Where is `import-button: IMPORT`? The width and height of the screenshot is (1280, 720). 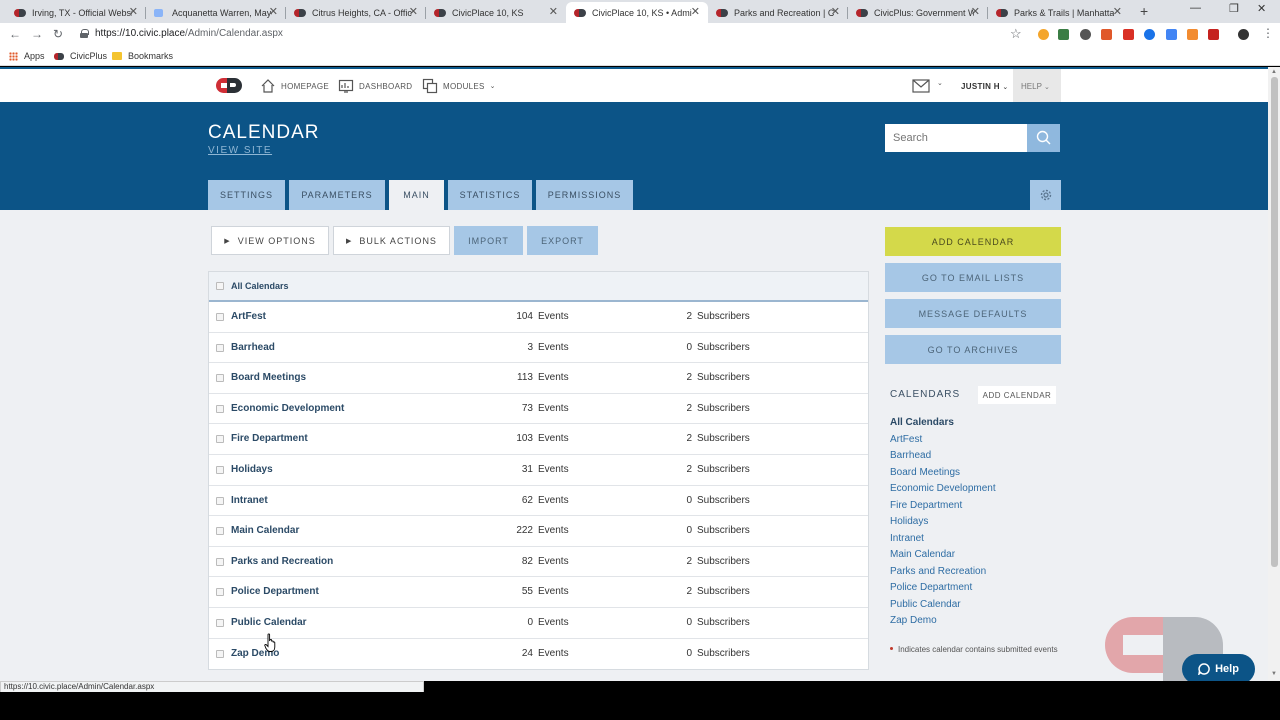
import-button: IMPORT is located at coordinates (488, 240).